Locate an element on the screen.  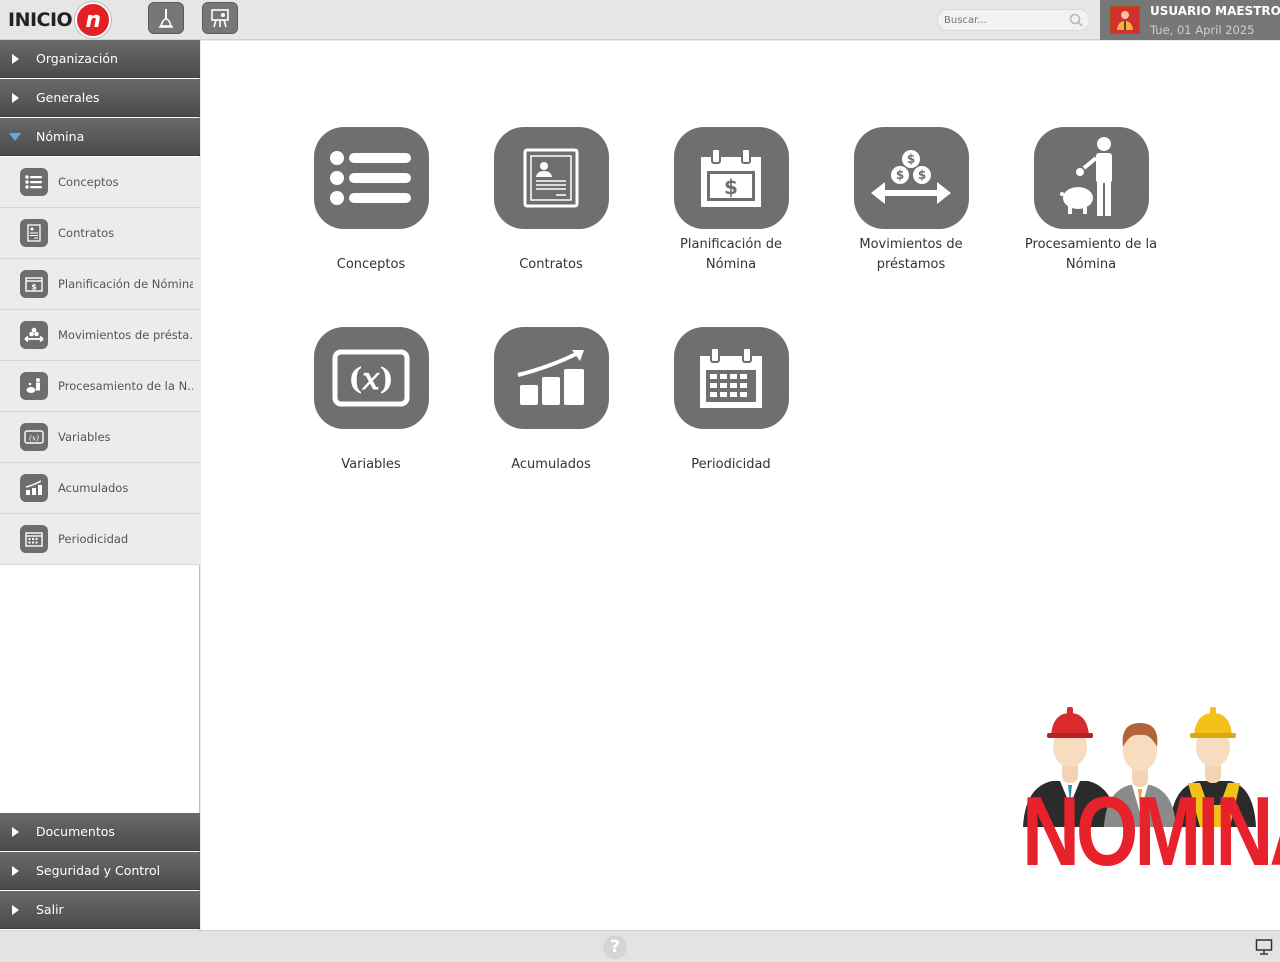
search-icon is located at coordinates (1076, 20).